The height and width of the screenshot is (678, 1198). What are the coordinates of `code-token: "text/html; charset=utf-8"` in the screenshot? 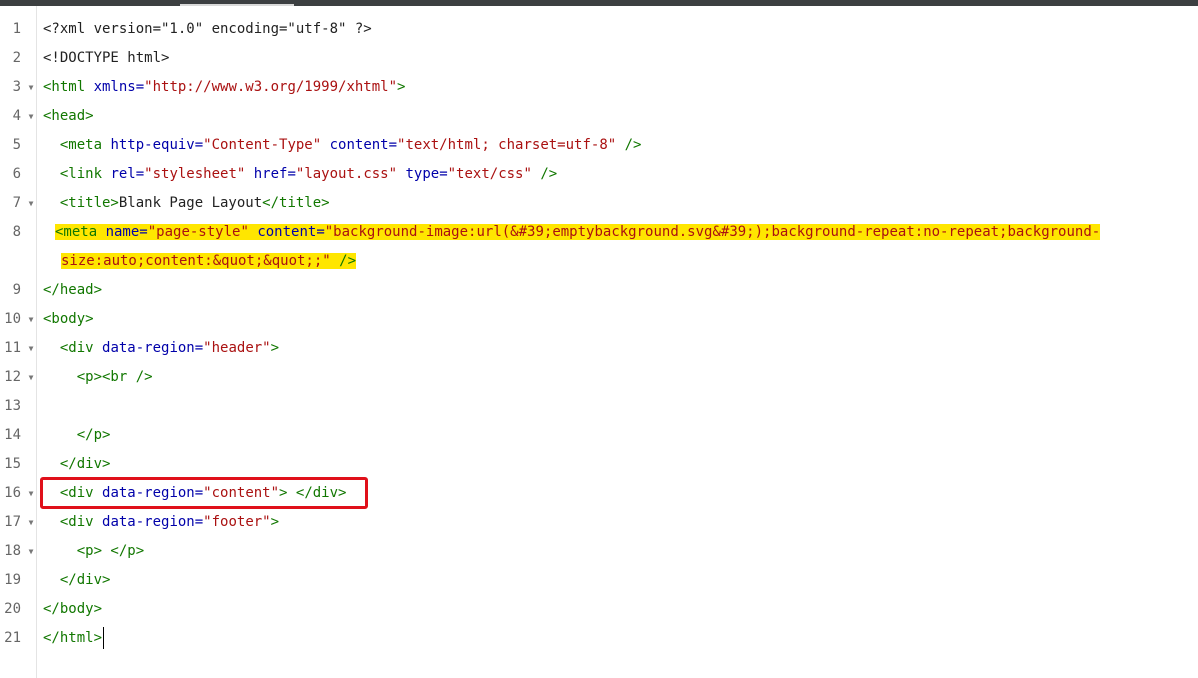 It's located at (507, 145).